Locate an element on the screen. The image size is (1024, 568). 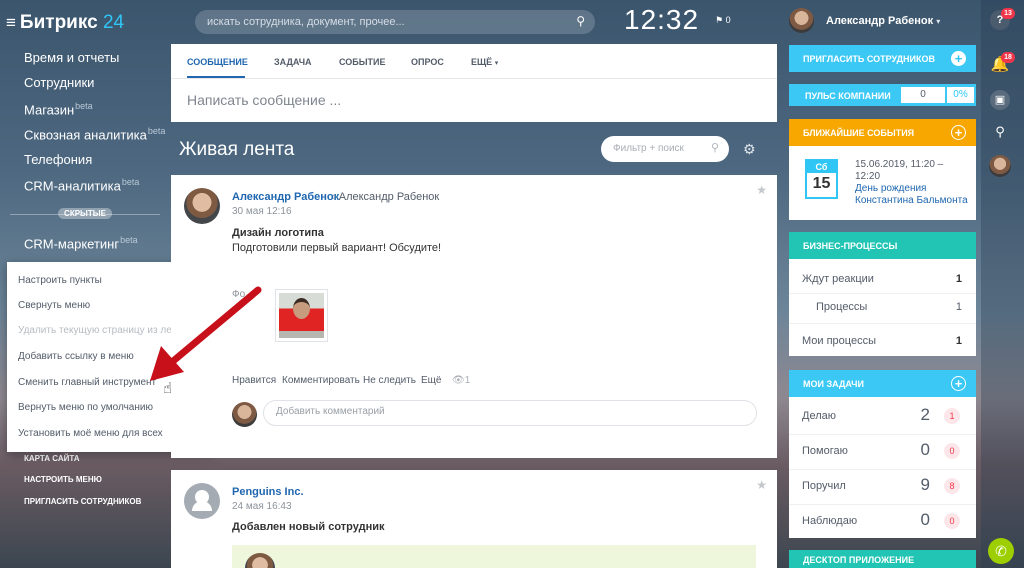
tab-task: ЗАДАЧА is located at coordinates (293, 62).